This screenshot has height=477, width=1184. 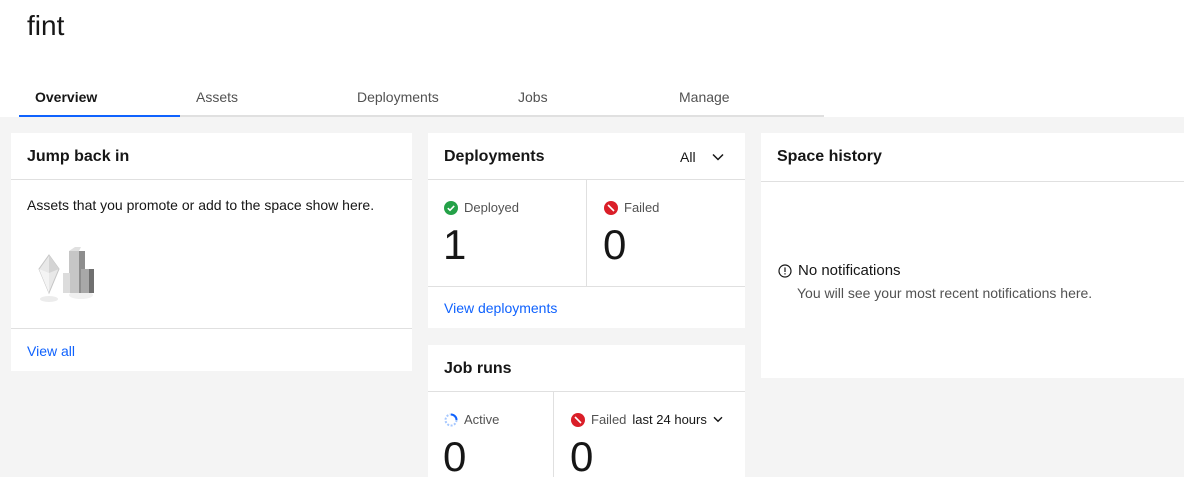 What do you see at coordinates (609, 419) in the screenshot?
I see `failed-jobs-label: Failed` at bounding box center [609, 419].